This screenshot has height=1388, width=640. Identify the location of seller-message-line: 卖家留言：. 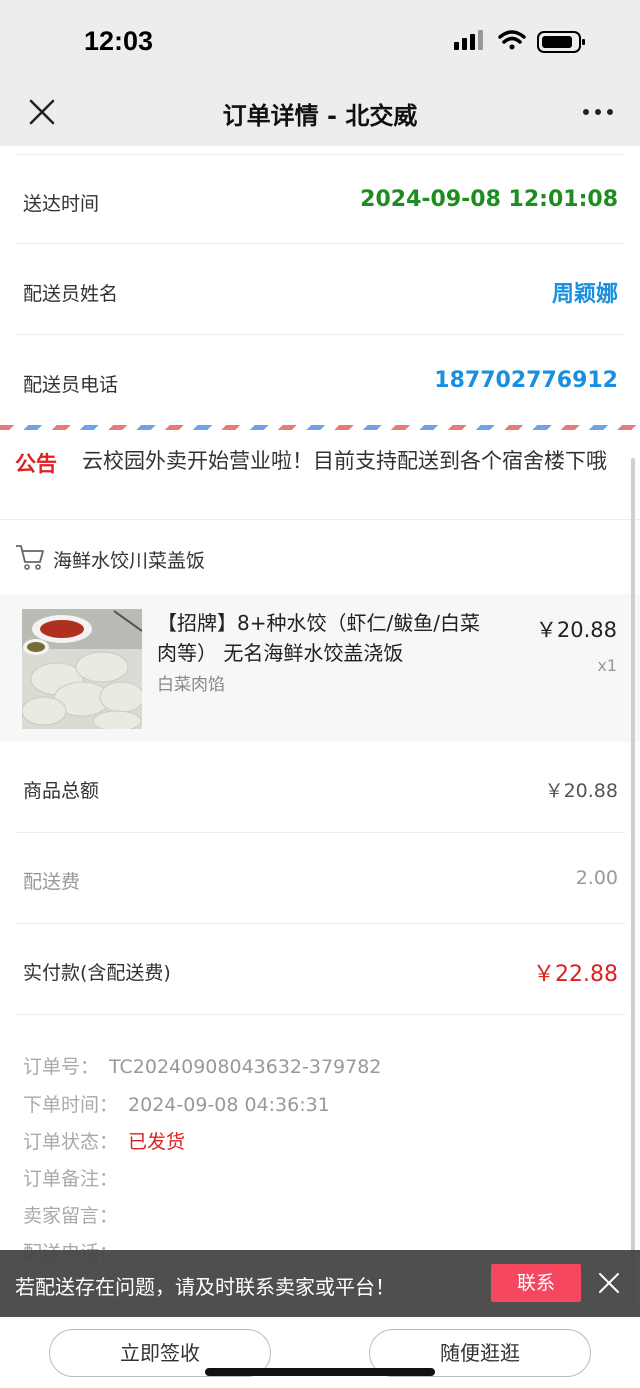
(323, 1214).